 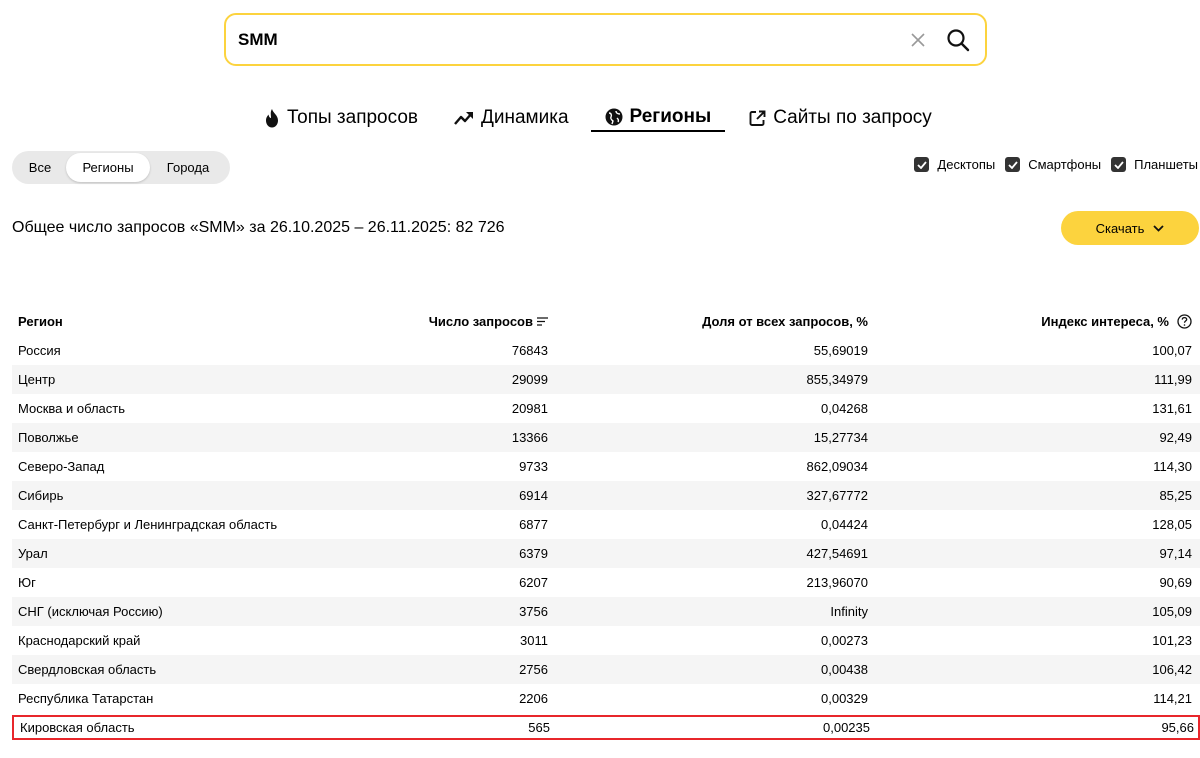 What do you see at coordinates (849, 611) in the screenshot?
I see `cell-share: Infinity` at bounding box center [849, 611].